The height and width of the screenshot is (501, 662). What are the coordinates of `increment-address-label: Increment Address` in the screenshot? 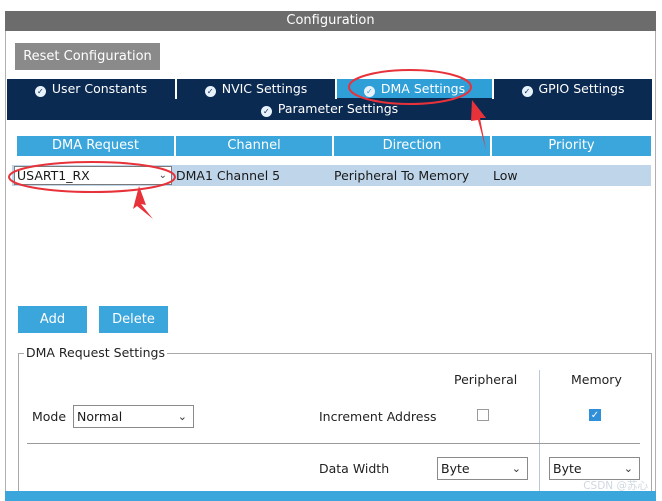 It's located at (378, 416).